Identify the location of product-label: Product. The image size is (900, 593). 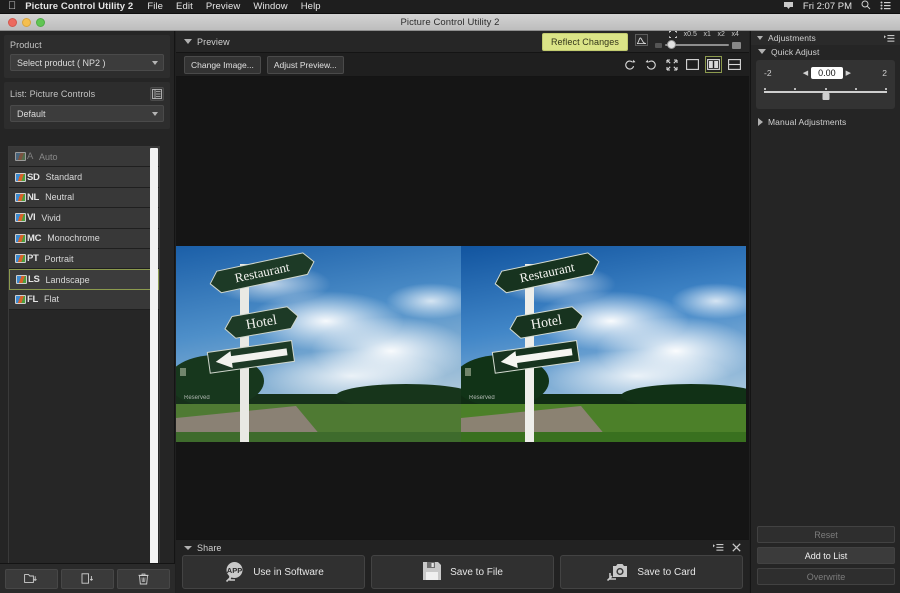
(26, 45).